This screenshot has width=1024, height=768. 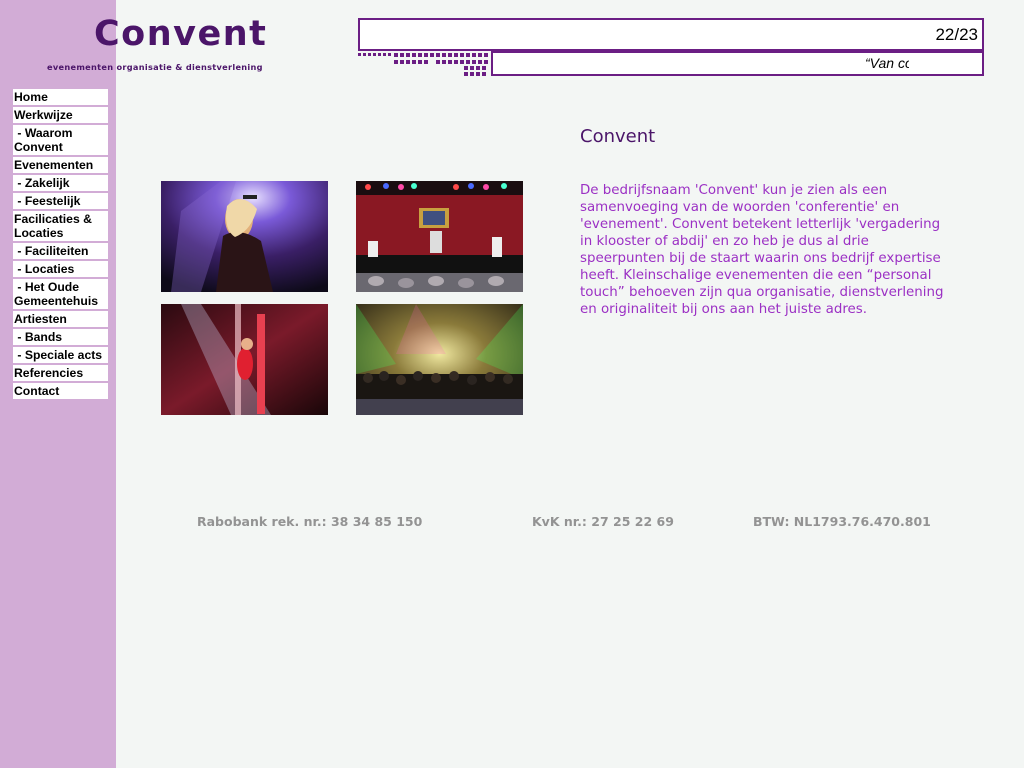 What do you see at coordinates (671, 34) in the screenshot?
I see `ticker-banner: 22/23` at bounding box center [671, 34].